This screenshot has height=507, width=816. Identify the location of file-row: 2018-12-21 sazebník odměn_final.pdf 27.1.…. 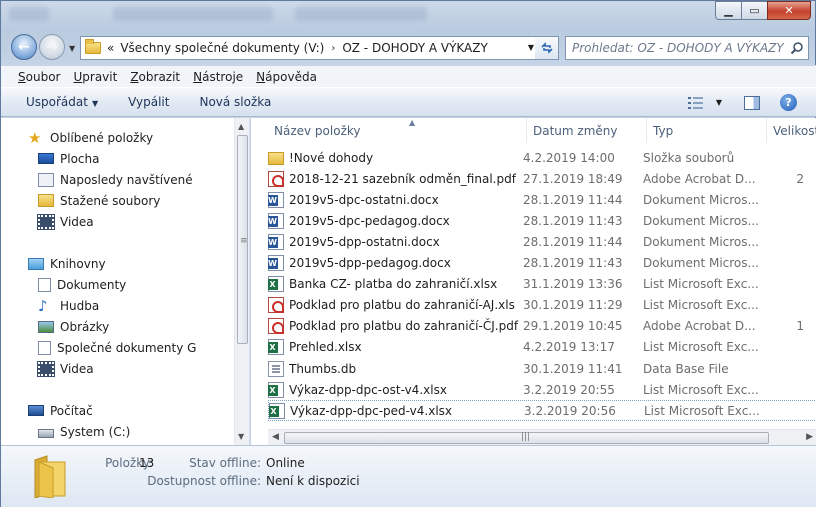
(542, 178).